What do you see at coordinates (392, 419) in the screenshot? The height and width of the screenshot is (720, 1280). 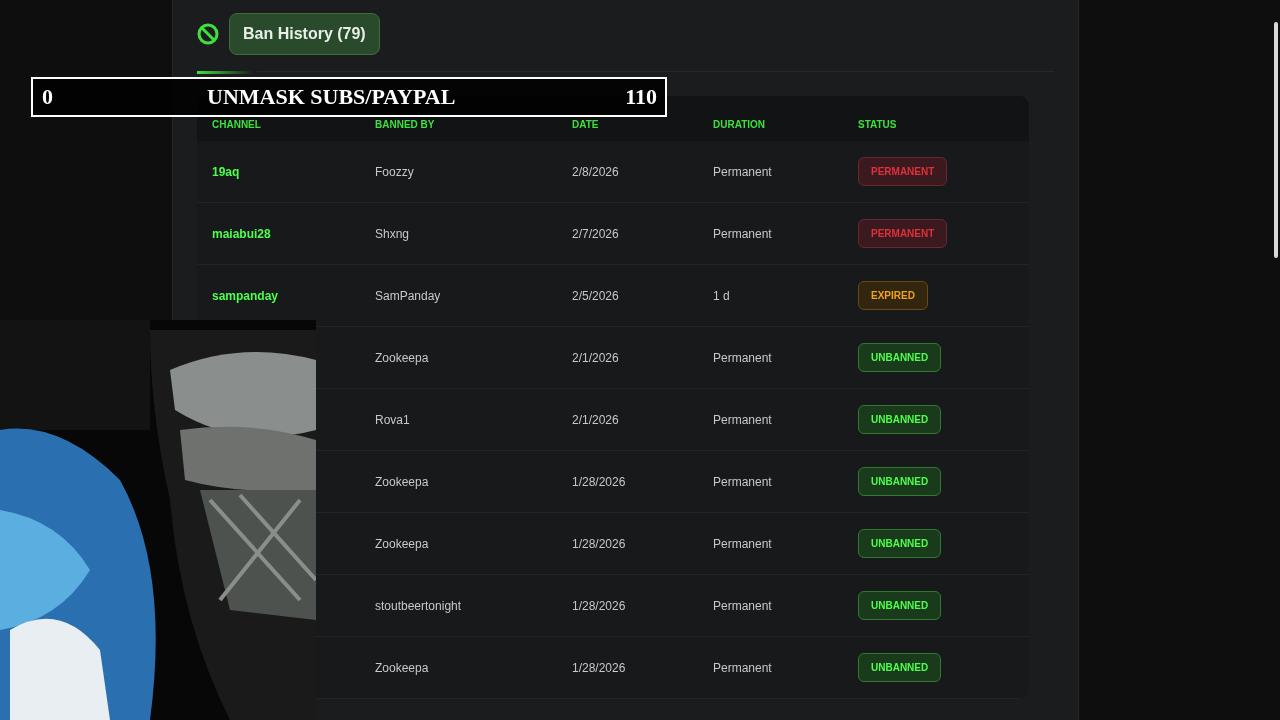 I see `table-cell: Rova1` at bounding box center [392, 419].